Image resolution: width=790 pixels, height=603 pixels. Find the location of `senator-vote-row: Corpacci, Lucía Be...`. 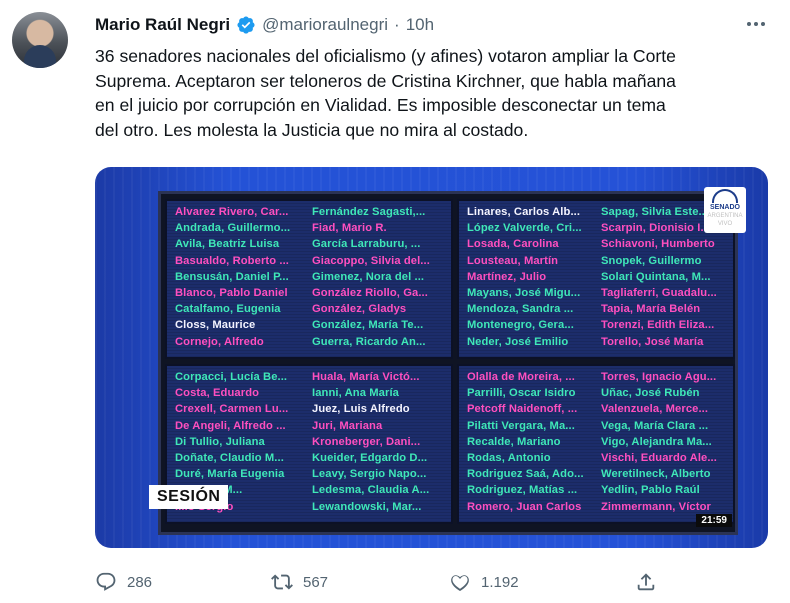

senator-vote-row: Corpacci, Lucía Be... is located at coordinates (231, 377).